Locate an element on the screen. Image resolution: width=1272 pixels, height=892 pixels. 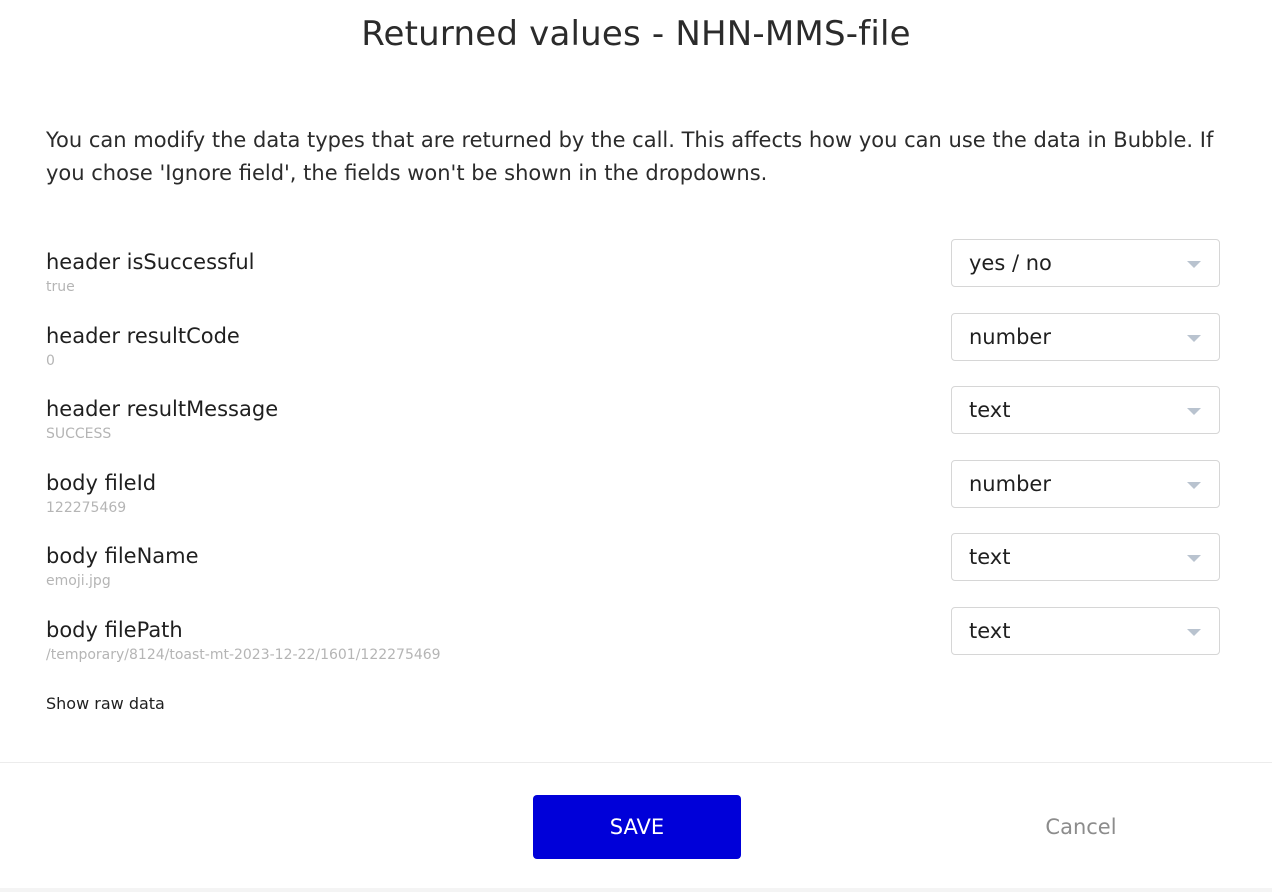
dialog-title: Returned values - NHN-MMS-file is located at coordinates (636, 34).